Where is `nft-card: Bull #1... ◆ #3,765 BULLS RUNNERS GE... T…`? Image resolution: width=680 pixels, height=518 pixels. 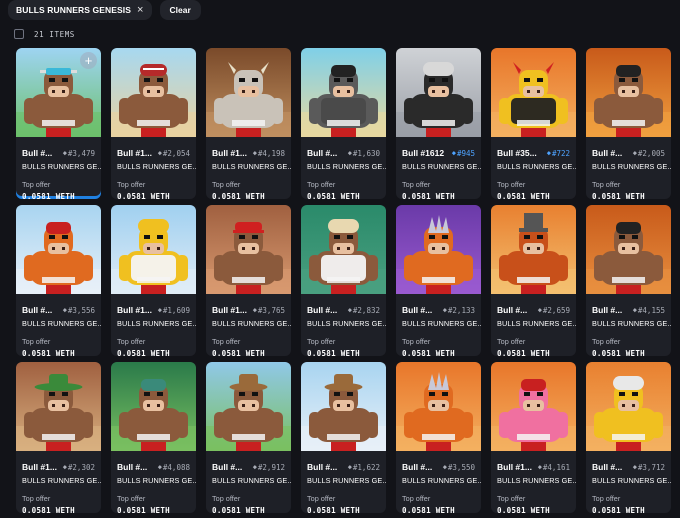 nft-card: Bull #1... ◆ #3,765 BULLS RUNNERS GE... T… is located at coordinates (248, 280).